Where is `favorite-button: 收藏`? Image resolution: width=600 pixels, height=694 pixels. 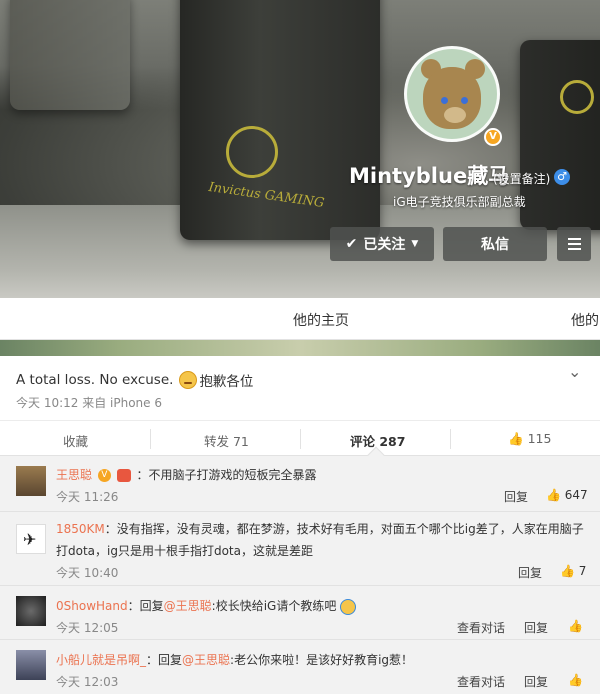
favorite-button: 收藏 is located at coordinates (75, 440).